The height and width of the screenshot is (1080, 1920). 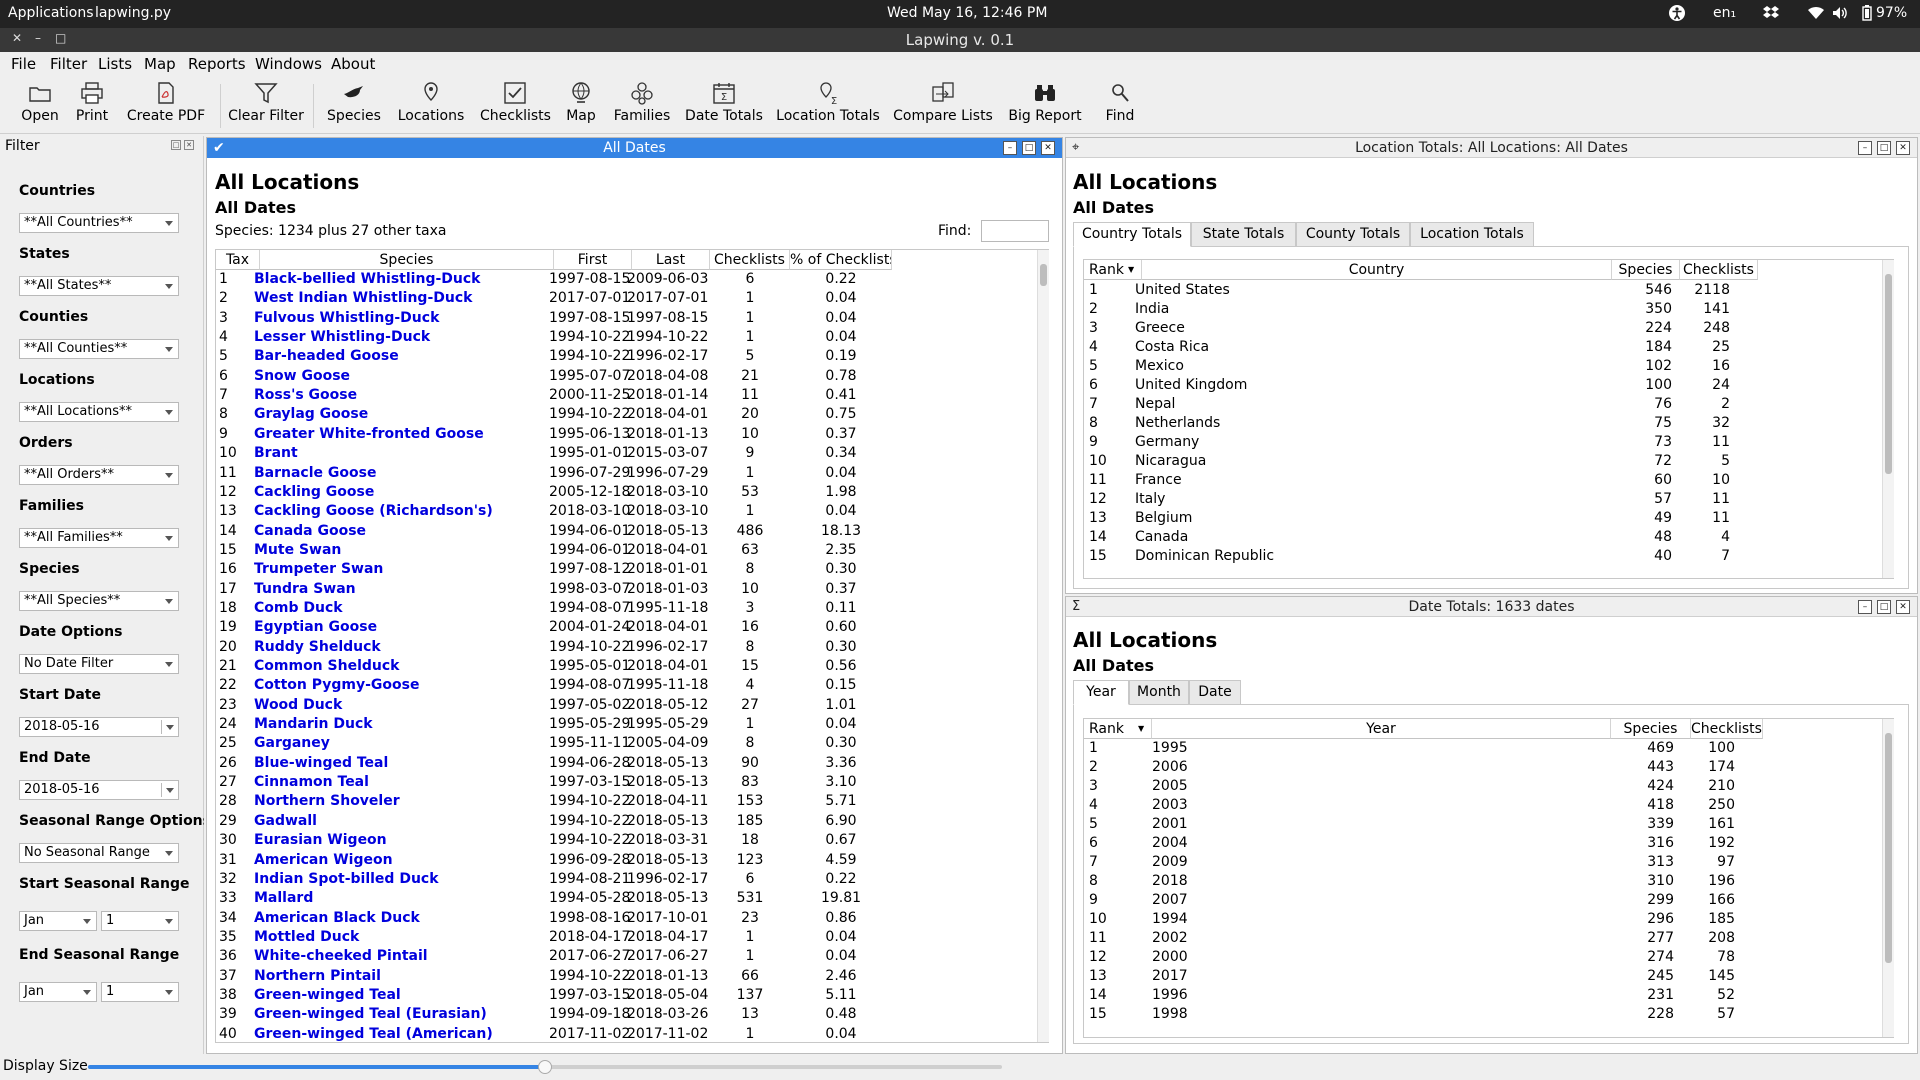 What do you see at coordinates (626, 377) in the screenshot?
I see `table-row: 6 Snow Goose 1995-07-07 2018-04-08 21 0.78` at bounding box center [626, 377].